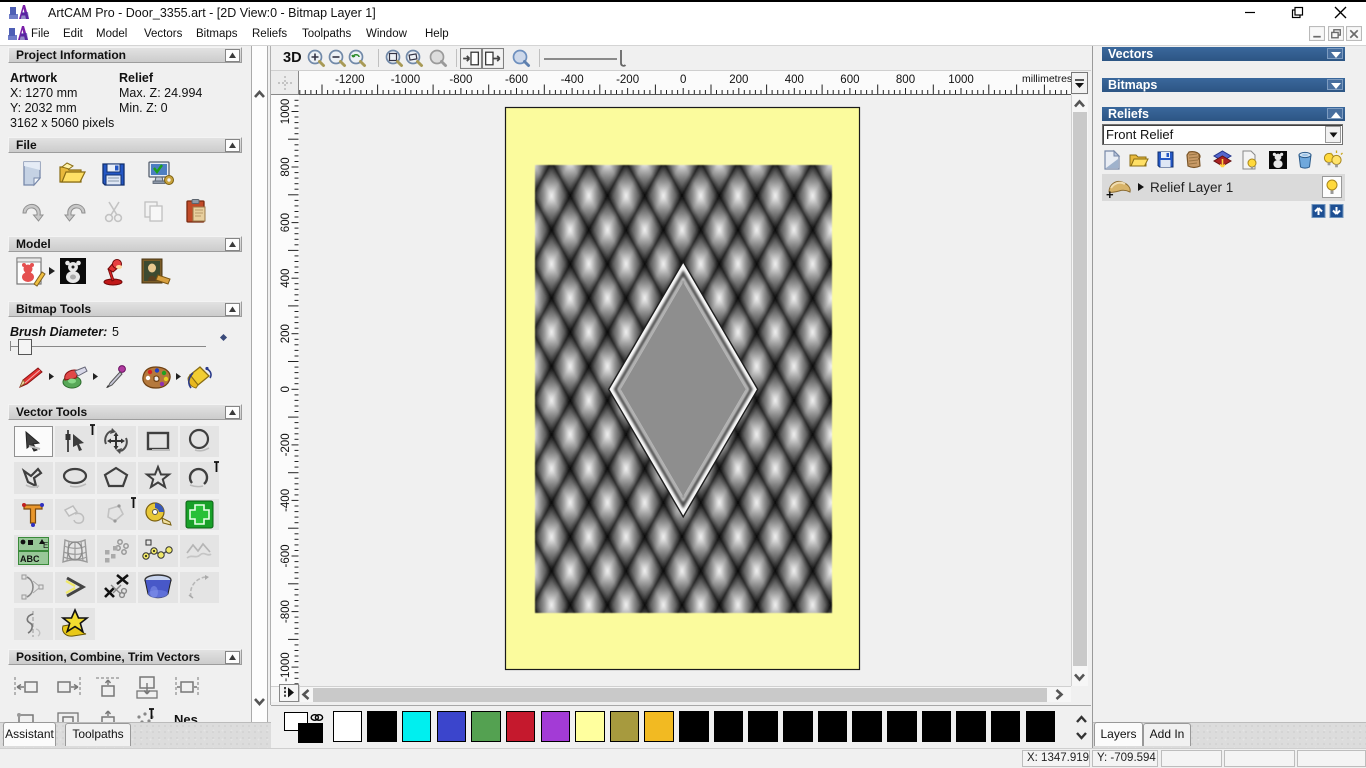 The height and width of the screenshot is (768, 1366). Describe the element at coordinates (30, 559) in the screenshot. I see `svg-text: ABC` at that location.